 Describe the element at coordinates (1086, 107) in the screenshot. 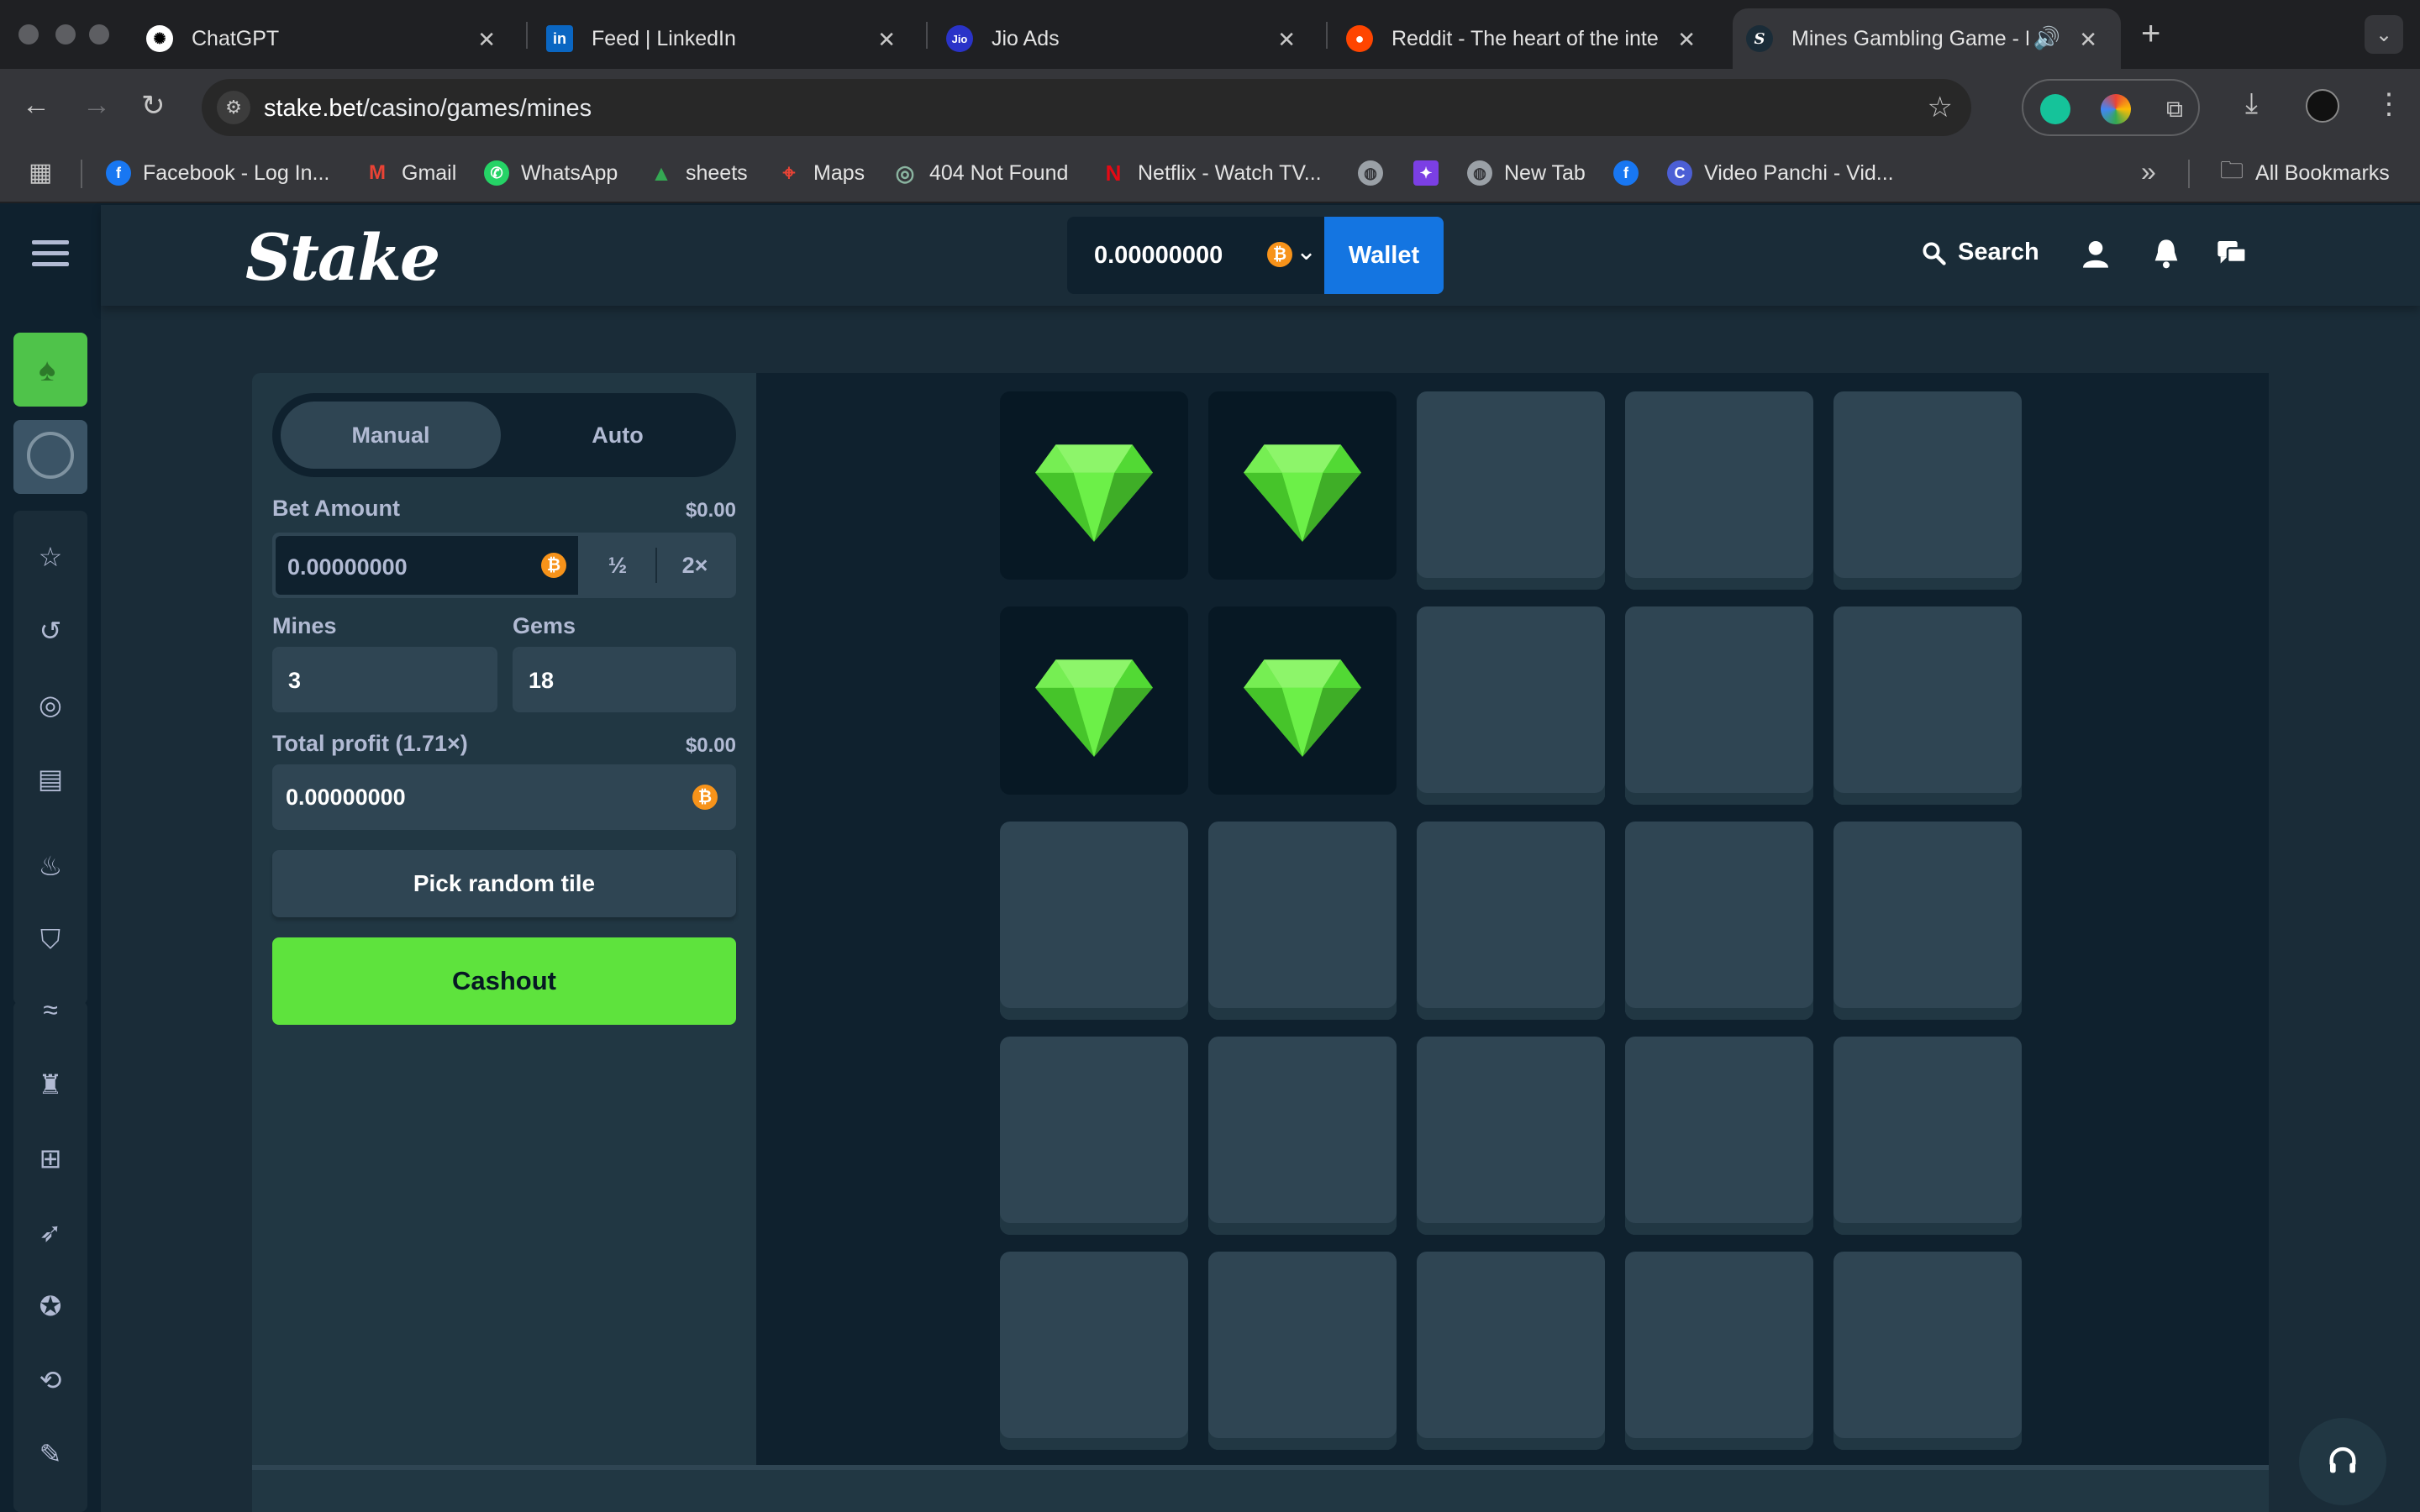

I see `address-bar: ⚙ stake.bet/casino/games/mines ☆` at that location.